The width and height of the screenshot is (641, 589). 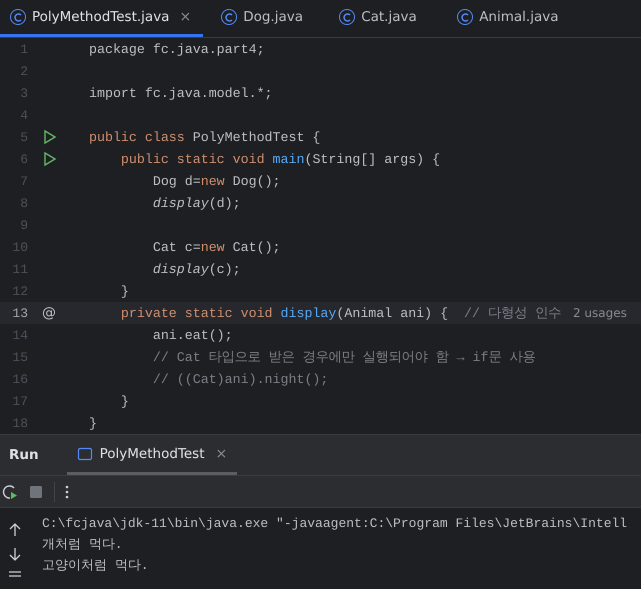 I want to click on code-token: (c);, so click(x=224, y=269).